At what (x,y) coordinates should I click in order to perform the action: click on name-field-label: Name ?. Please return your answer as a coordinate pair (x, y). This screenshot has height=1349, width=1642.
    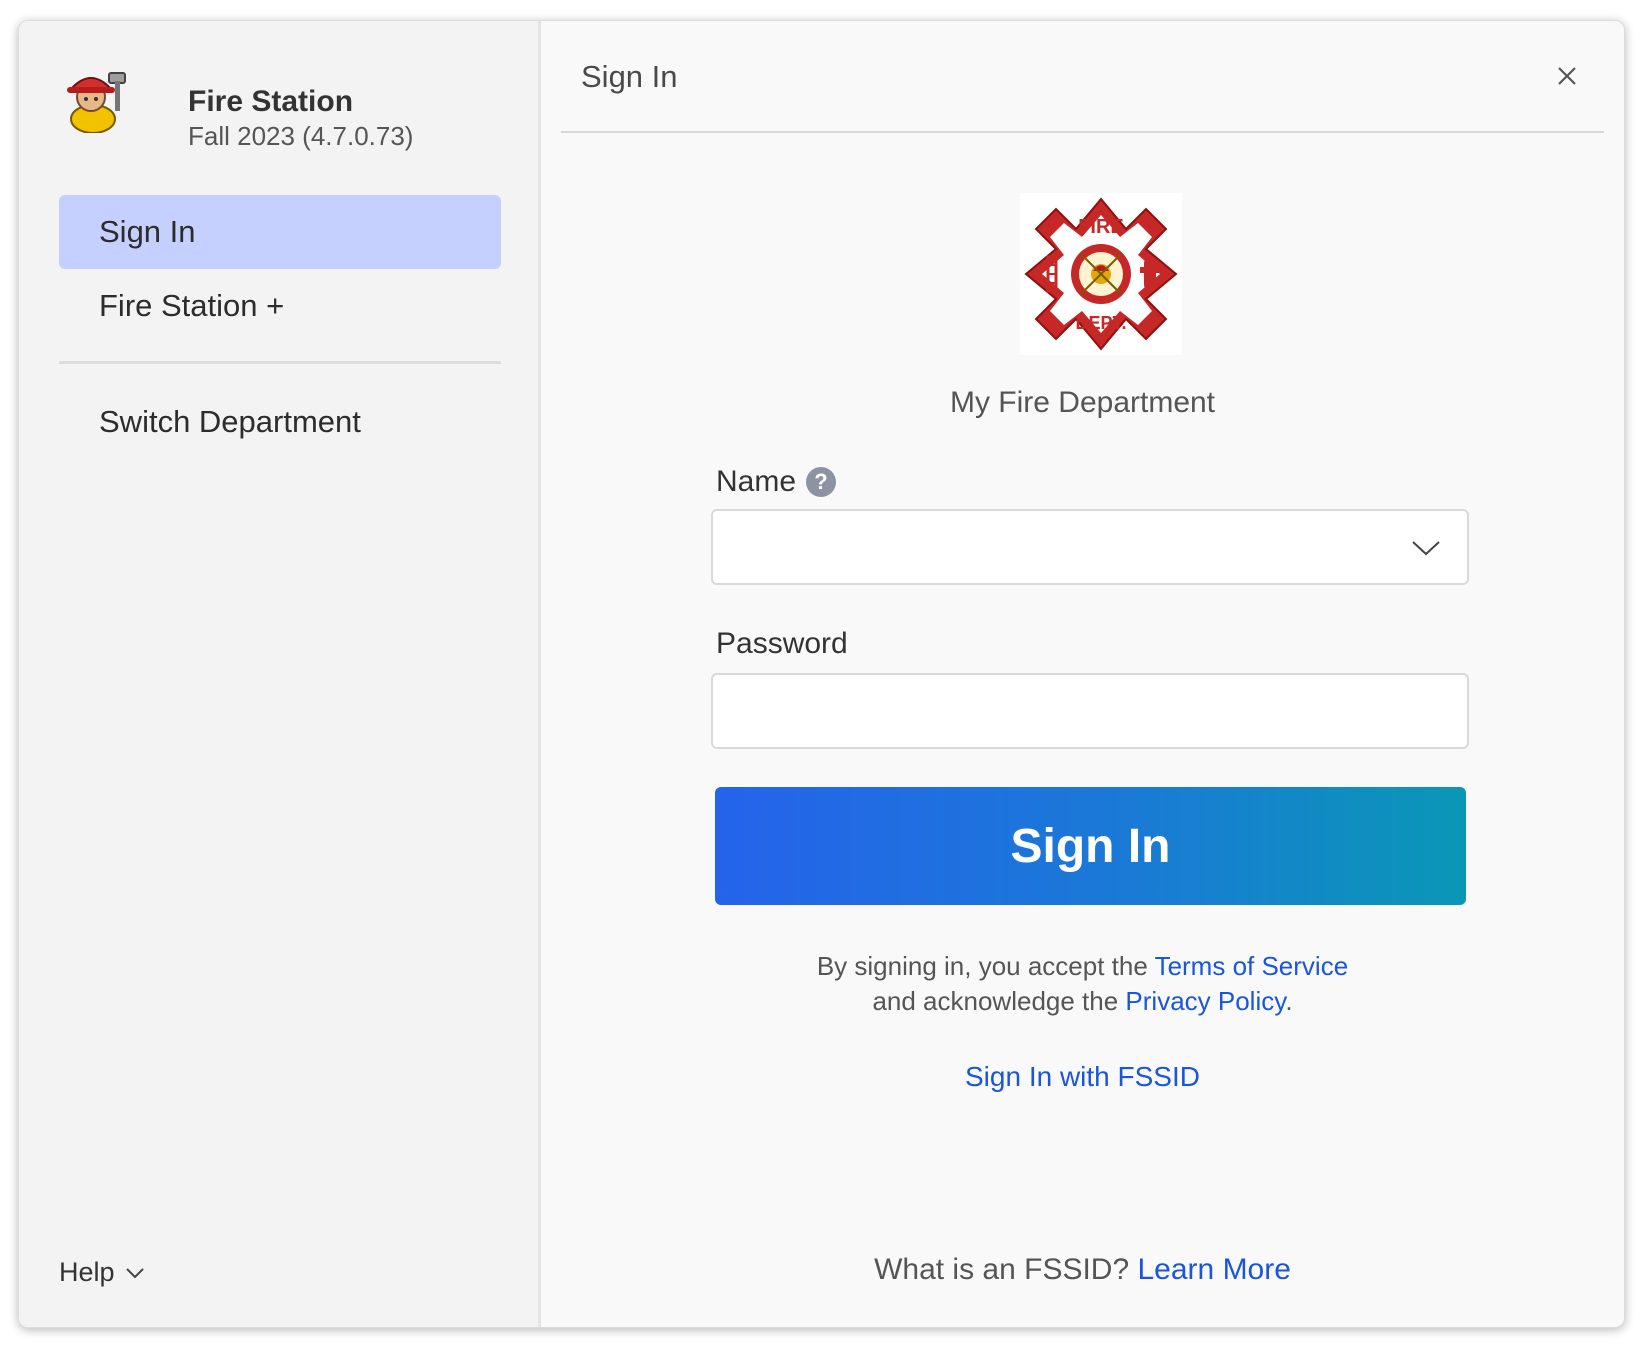
    Looking at the image, I should click on (776, 482).